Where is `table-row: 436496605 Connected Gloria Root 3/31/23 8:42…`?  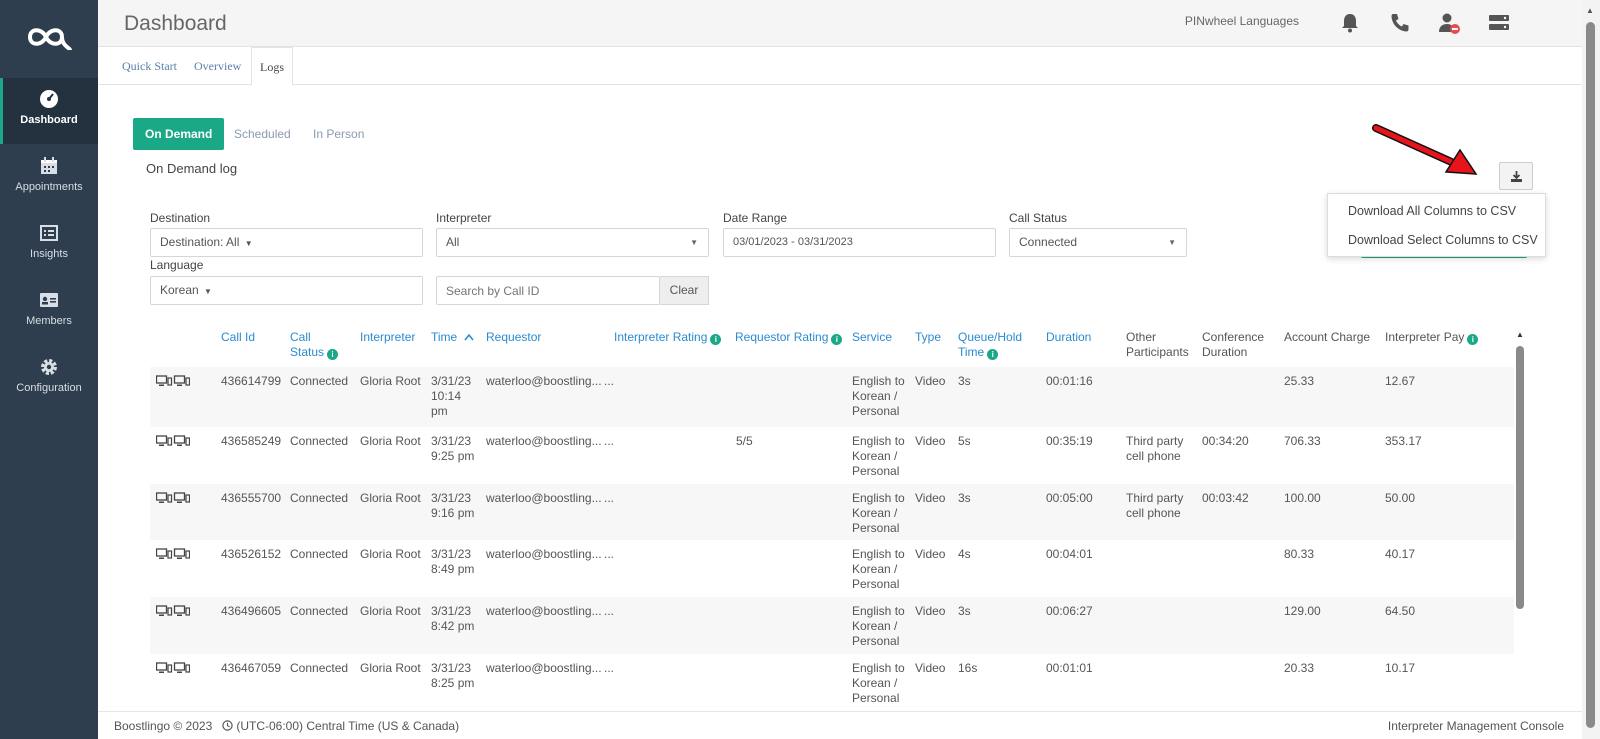 table-row: 436496605 Connected Gloria Root 3/31/23 8:42… is located at coordinates (832, 625).